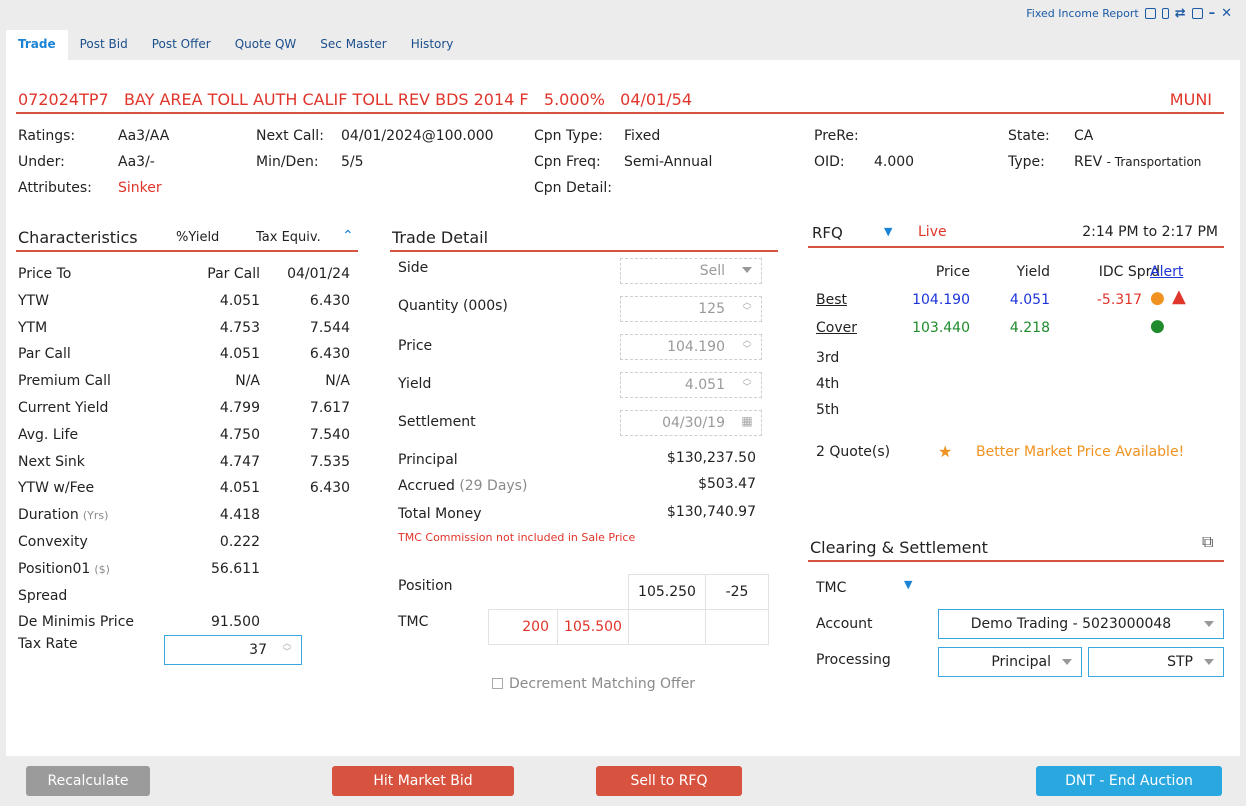  What do you see at coordinates (747, 421) in the screenshot?
I see `calendar-icon: ▦` at bounding box center [747, 421].